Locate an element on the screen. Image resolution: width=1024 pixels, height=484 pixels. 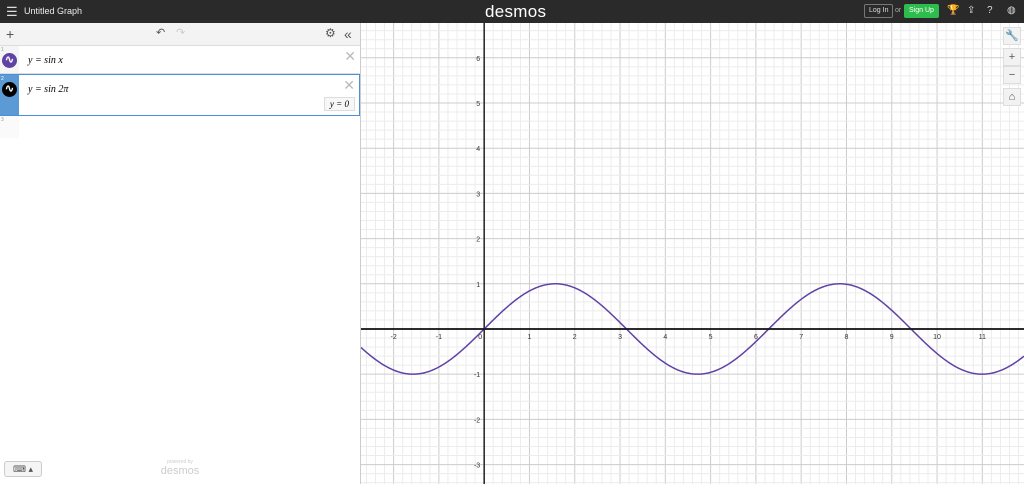
add-expression-button: + is located at coordinates (10, 34).